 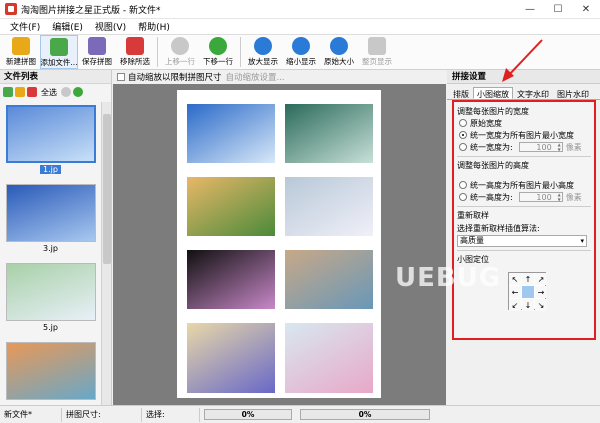 What do you see at coordinates (522, 185) in the screenshot?
I see `radio-label: 统一高度为所有图片最小高度` at bounding box center [522, 185].